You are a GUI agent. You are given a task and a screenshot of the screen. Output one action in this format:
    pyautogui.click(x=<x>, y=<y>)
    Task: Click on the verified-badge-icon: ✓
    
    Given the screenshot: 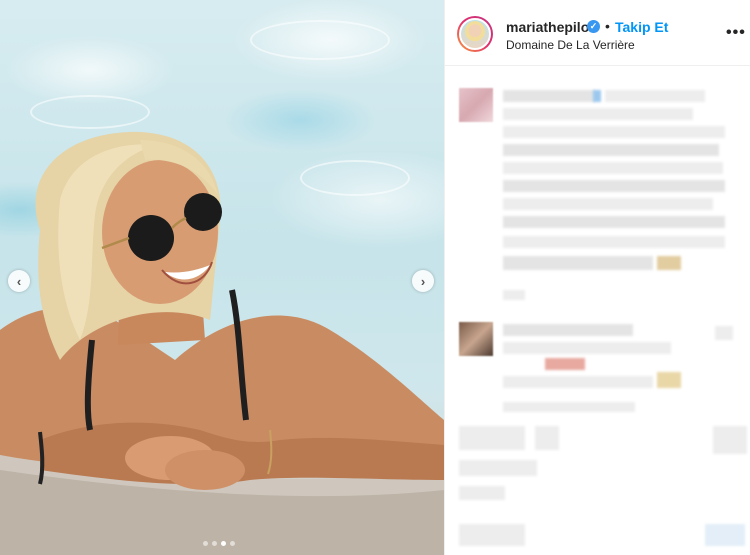 What is the action you would take?
    pyautogui.click(x=593, y=26)
    